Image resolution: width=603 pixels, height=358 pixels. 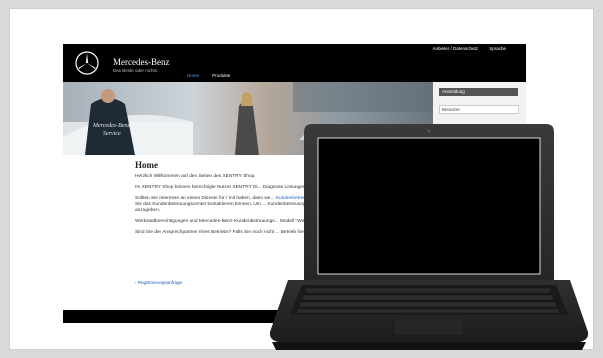 I want to click on main-nav: Home Produkte, so click(x=214, y=75).